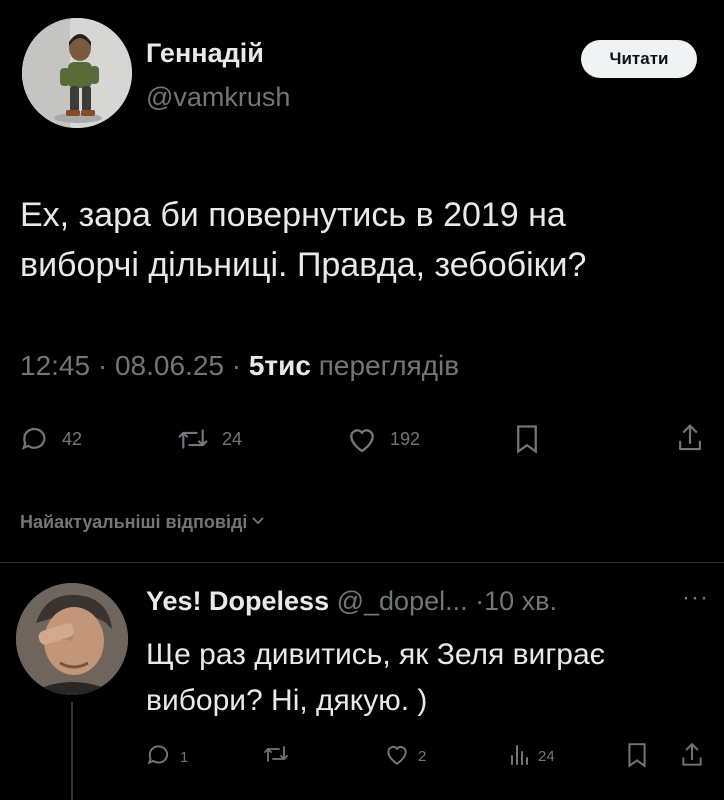 This screenshot has width=724, height=800. I want to click on reply-repost-action, so click(276, 756).